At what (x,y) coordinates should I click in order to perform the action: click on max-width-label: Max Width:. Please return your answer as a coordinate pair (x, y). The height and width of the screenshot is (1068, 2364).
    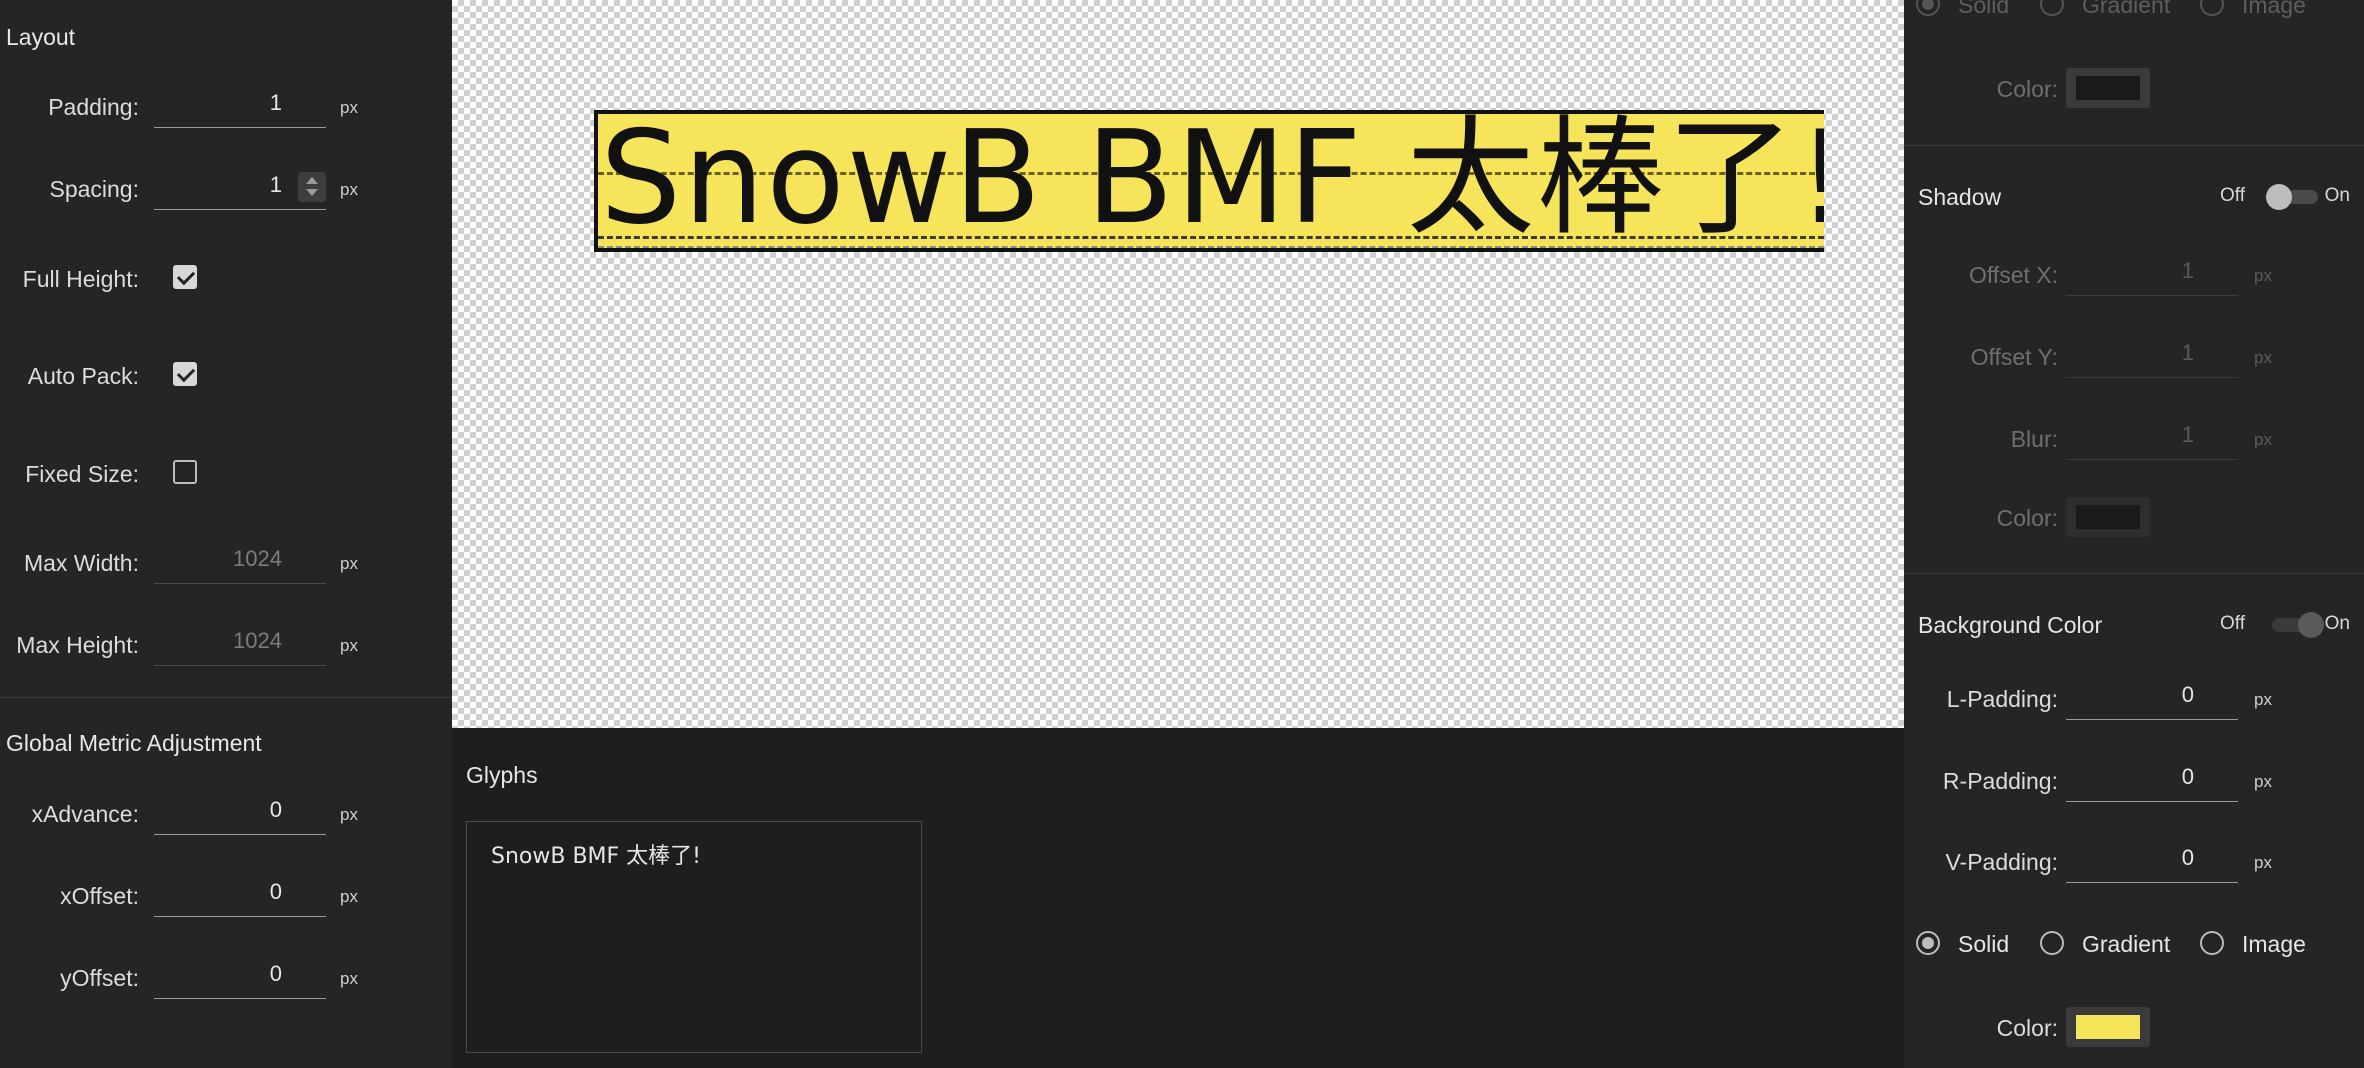
    Looking at the image, I should click on (81, 563).